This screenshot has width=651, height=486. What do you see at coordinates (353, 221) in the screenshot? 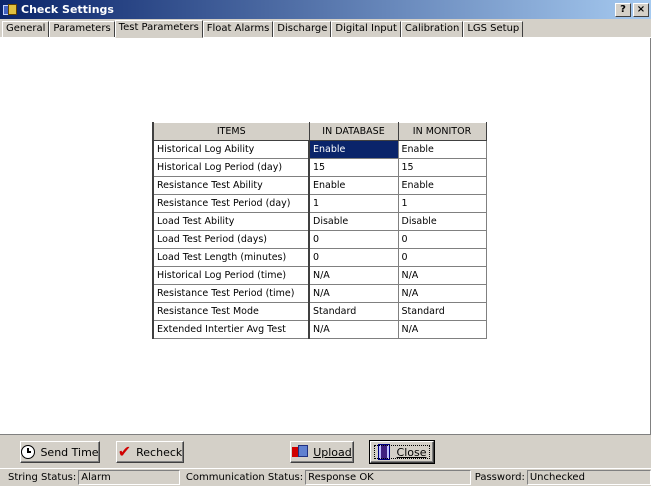
I see `grid-database-cell: Disable` at bounding box center [353, 221].